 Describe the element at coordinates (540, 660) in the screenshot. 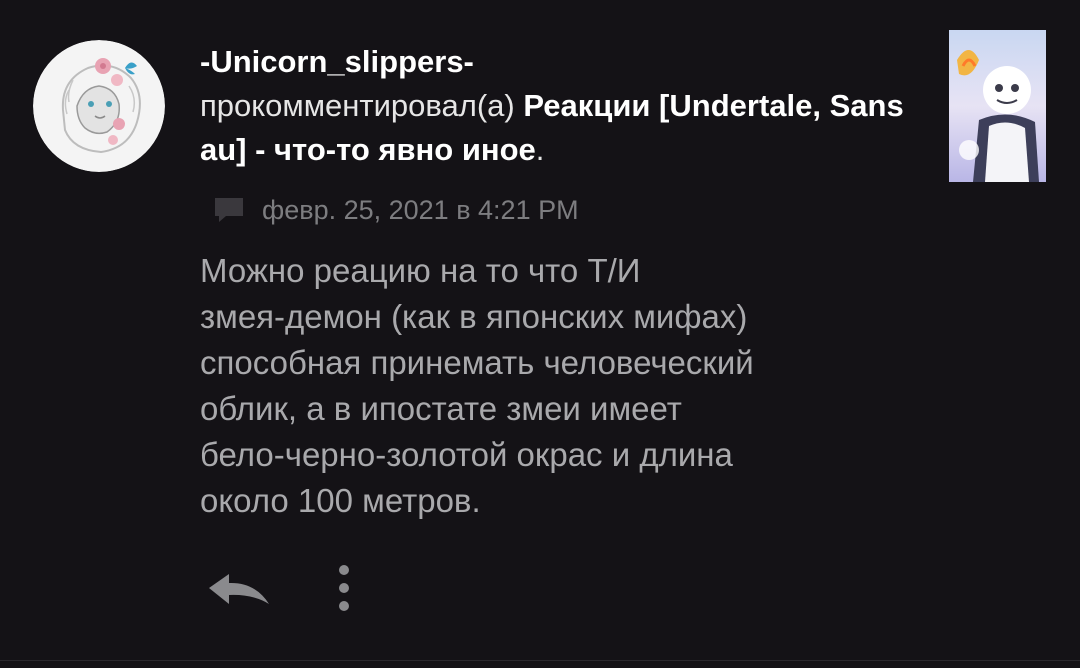

I see `divider` at that location.